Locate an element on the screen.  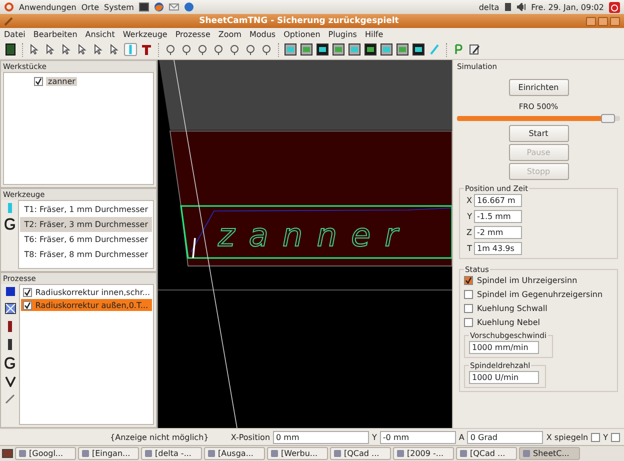
position-field: -2 mm is located at coordinates (498, 232).